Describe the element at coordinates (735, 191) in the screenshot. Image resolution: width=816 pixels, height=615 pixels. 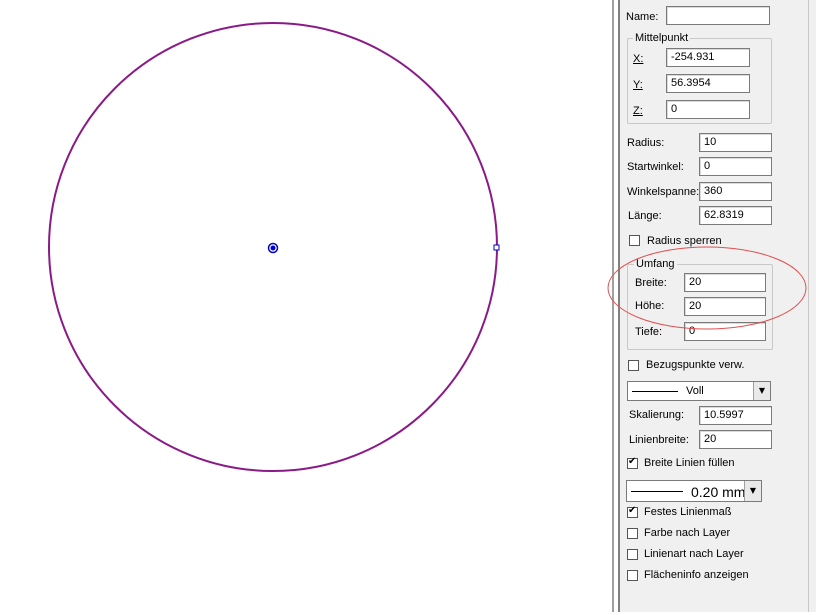
I see `winkelspanne-field: 360` at that location.